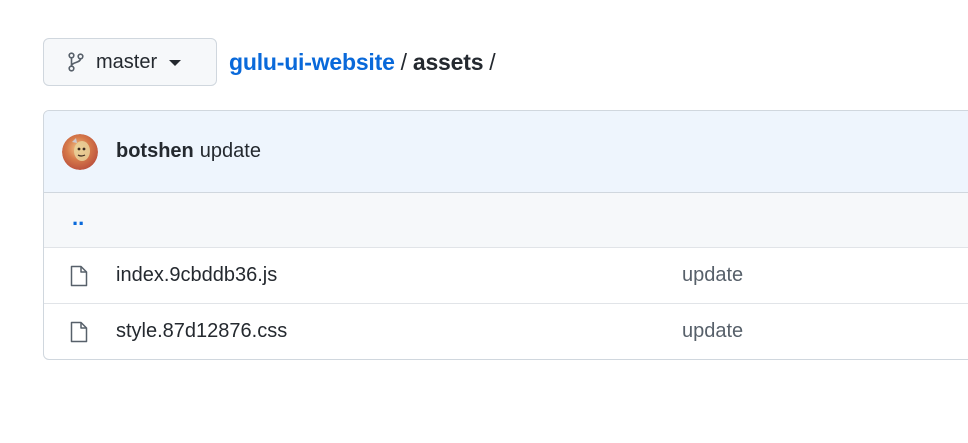 Image resolution: width=968 pixels, height=443 pixels. What do you see at coordinates (506, 331) in the screenshot?
I see `file-row: style.87d12876.css update` at bounding box center [506, 331].